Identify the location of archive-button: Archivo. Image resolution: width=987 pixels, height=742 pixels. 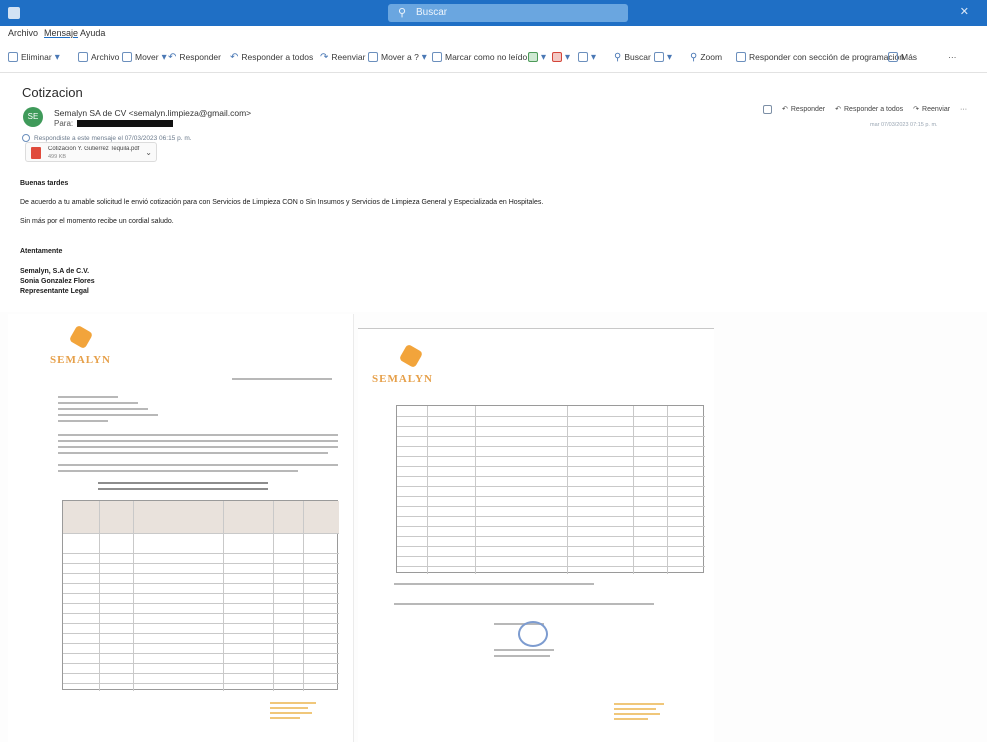
(98, 57).